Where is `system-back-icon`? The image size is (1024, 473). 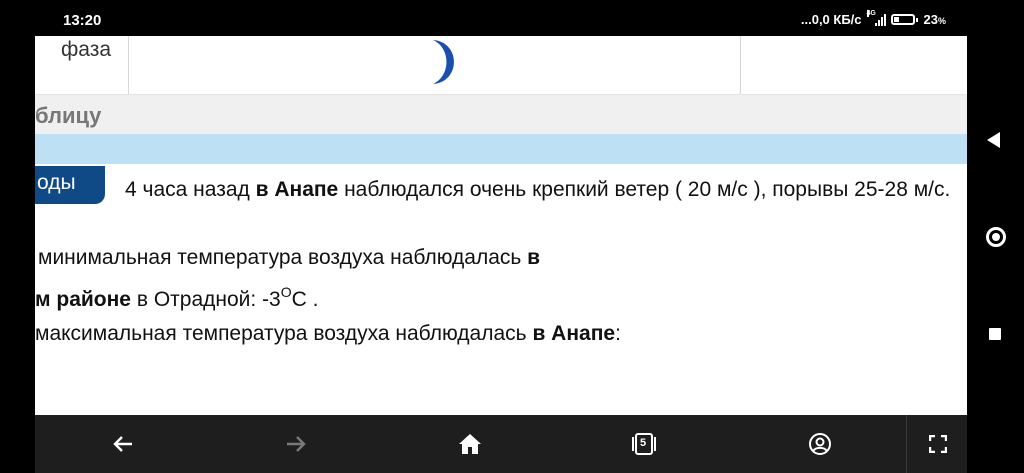
system-back-icon is located at coordinates (993, 140).